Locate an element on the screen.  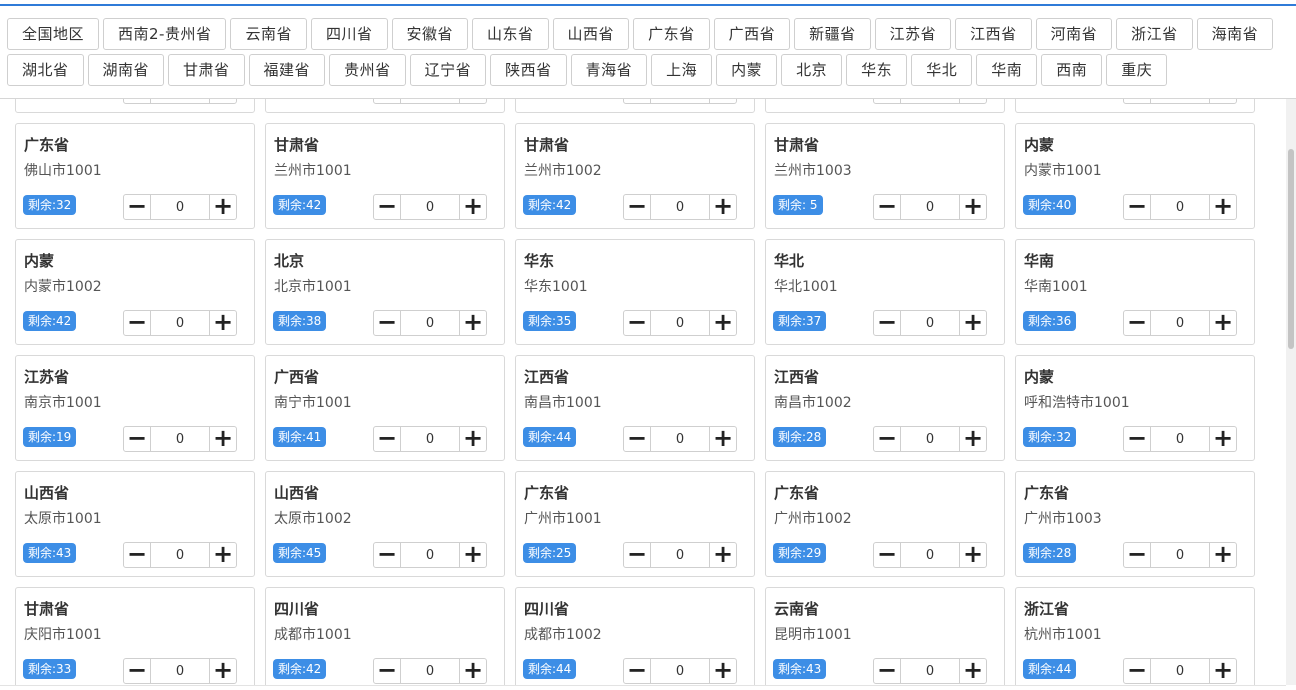
region-filter-button: 四川省 is located at coordinates (349, 34).